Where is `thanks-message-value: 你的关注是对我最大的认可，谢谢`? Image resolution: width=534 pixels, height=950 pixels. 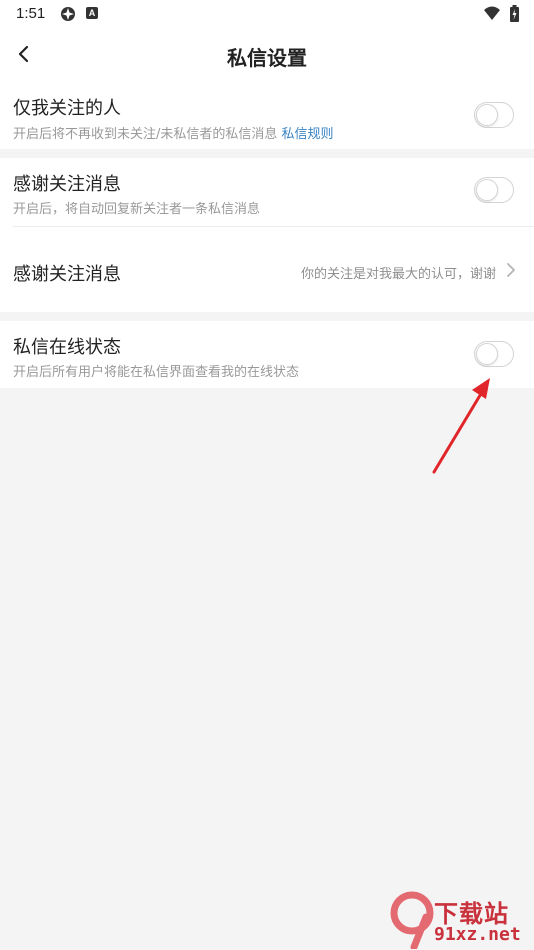 thanks-message-value: 你的关注是对我最大的认可，谢谢 is located at coordinates (398, 274).